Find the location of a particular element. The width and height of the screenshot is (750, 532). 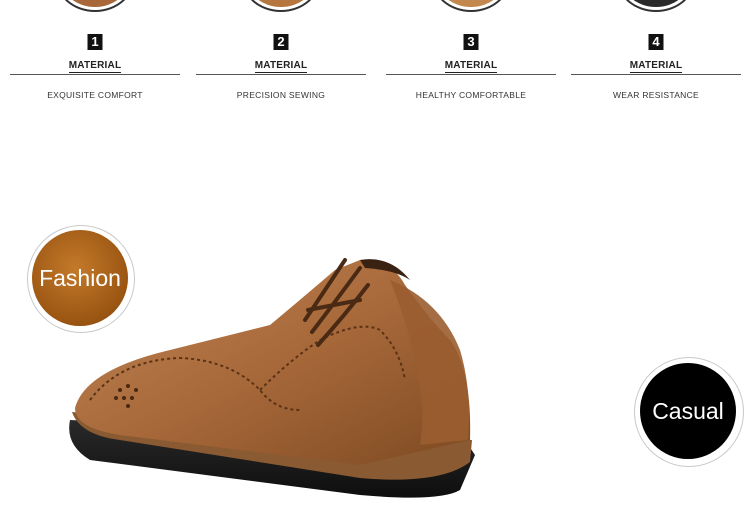

feature-description: PRECISION SEWING is located at coordinates (281, 95).